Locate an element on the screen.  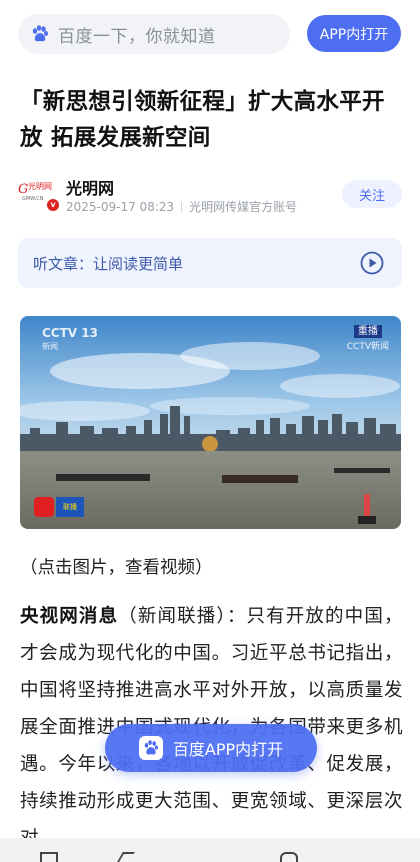
search-input: 百度一下，你就知道 is located at coordinates (154, 34).